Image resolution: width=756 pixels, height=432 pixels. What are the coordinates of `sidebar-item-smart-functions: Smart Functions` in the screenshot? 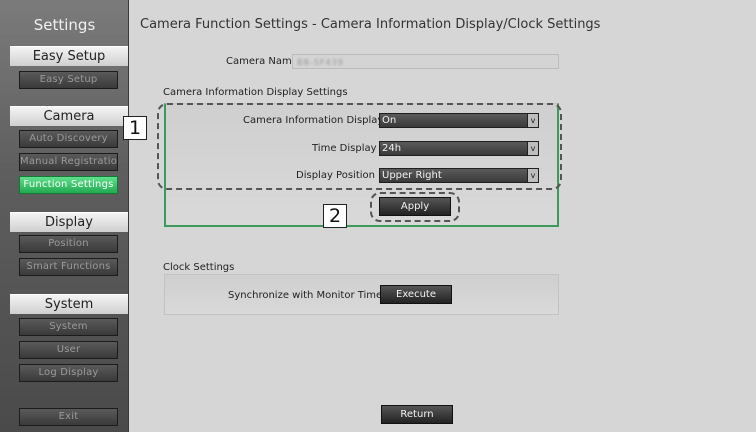 It's located at (68, 267).